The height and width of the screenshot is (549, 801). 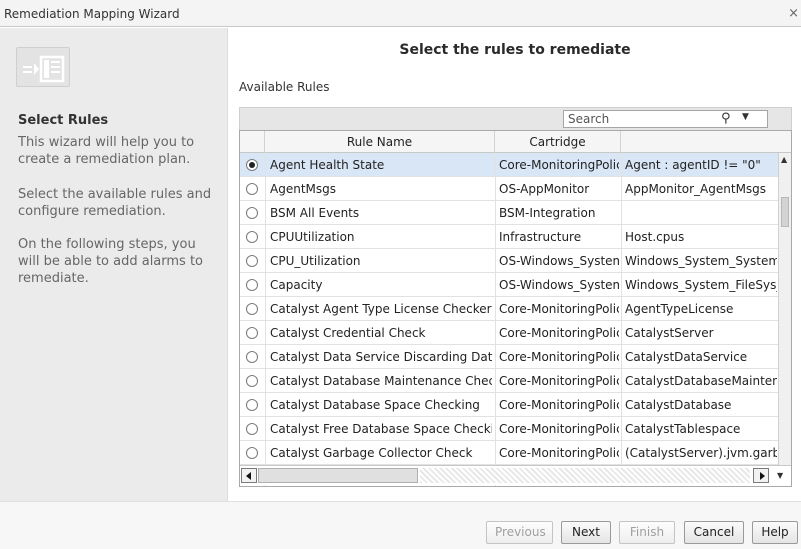 What do you see at coordinates (381, 357) in the screenshot?
I see `rule-name-cell: Catalyst Data Service Discarding Data` at bounding box center [381, 357].